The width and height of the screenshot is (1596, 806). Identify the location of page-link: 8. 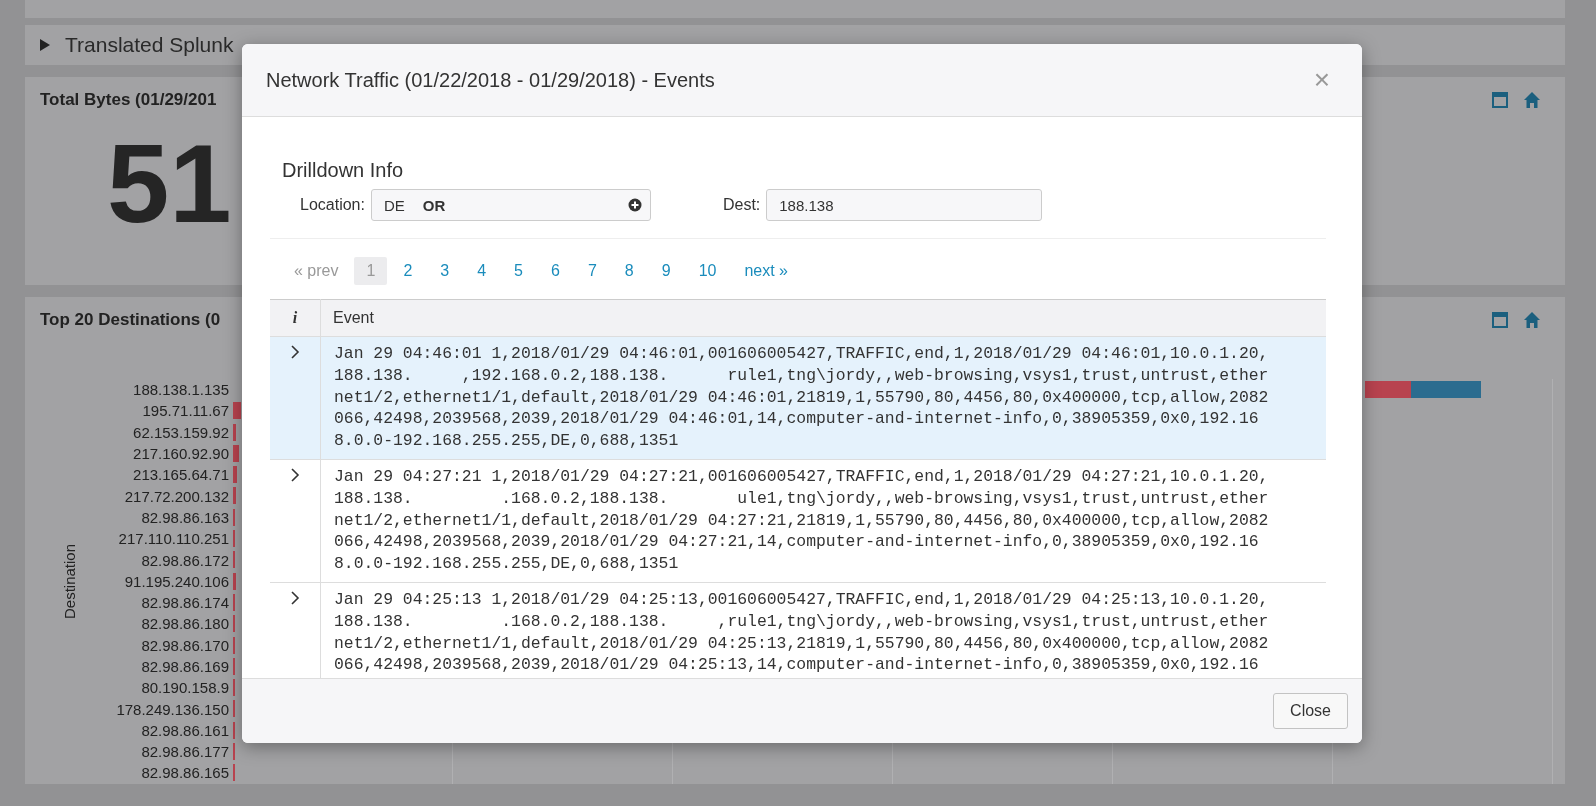
(629, 271).